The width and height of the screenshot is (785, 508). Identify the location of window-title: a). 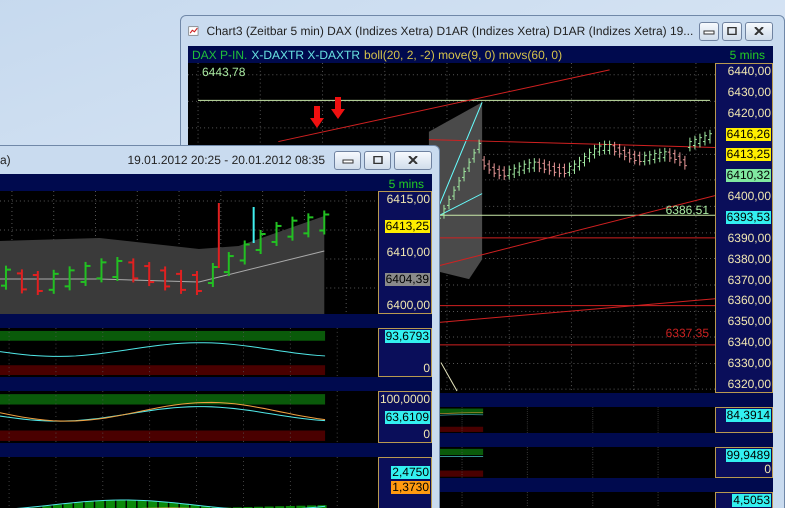
(5, 160).